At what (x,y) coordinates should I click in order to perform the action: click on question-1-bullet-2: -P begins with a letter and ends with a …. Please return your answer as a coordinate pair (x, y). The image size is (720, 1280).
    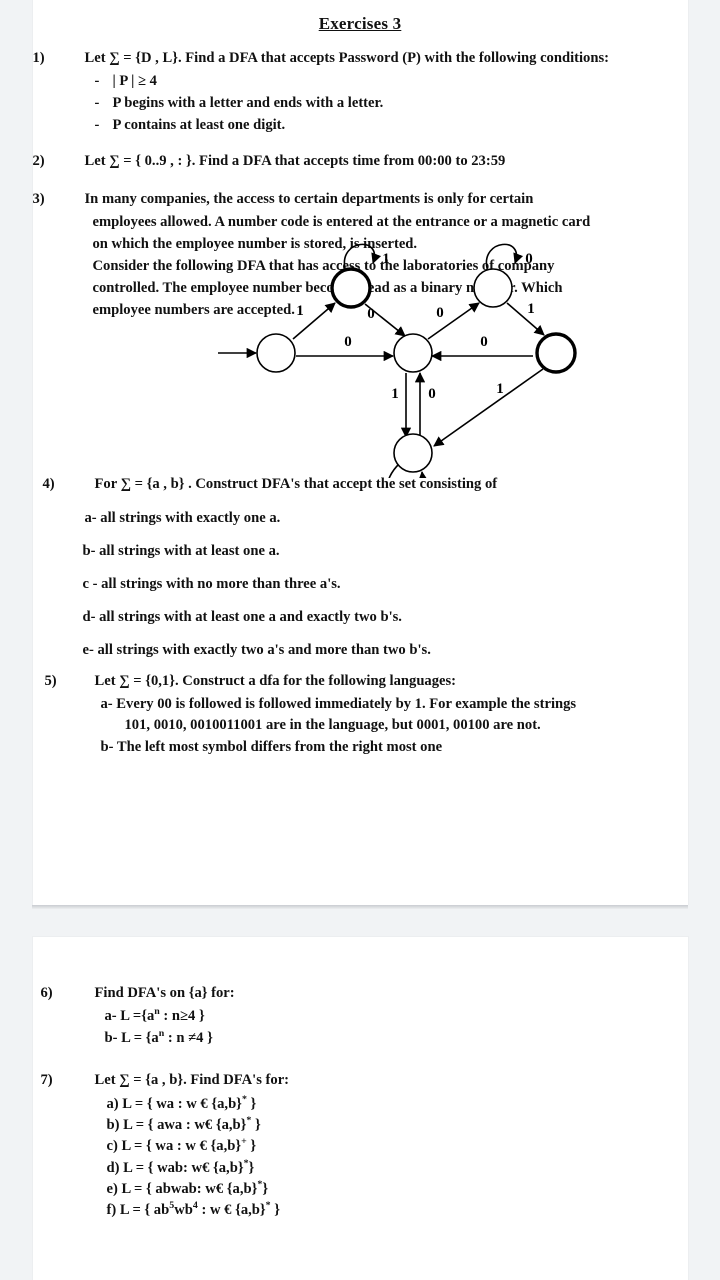
    Looking at the image, I should click on (360, 104).